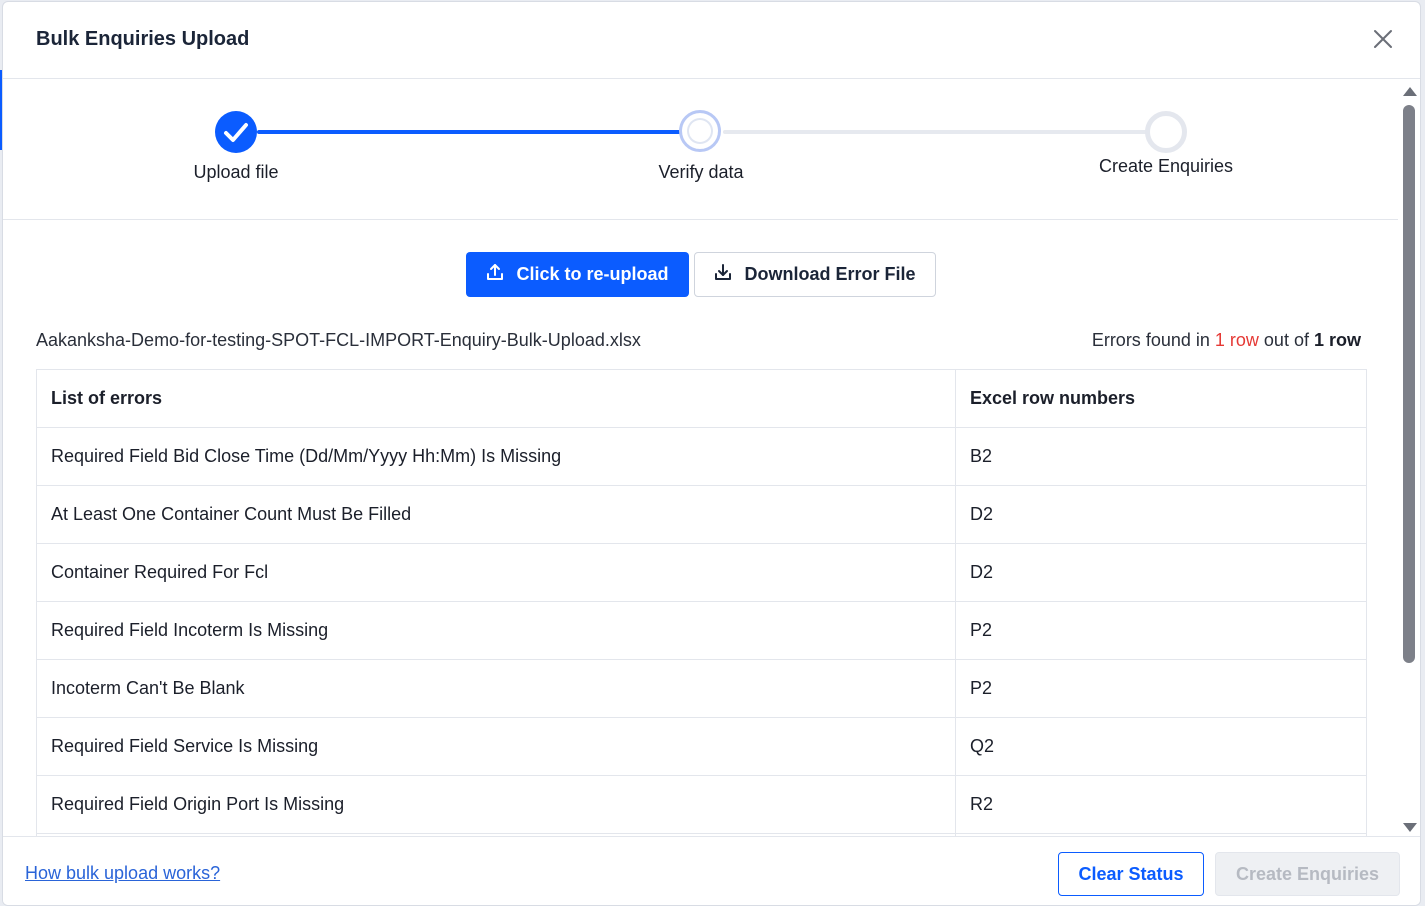 This screenshot has width=1425, height=906. I want to click on error-cell: Incoterm Can't Be Blank, so click(496, 688).